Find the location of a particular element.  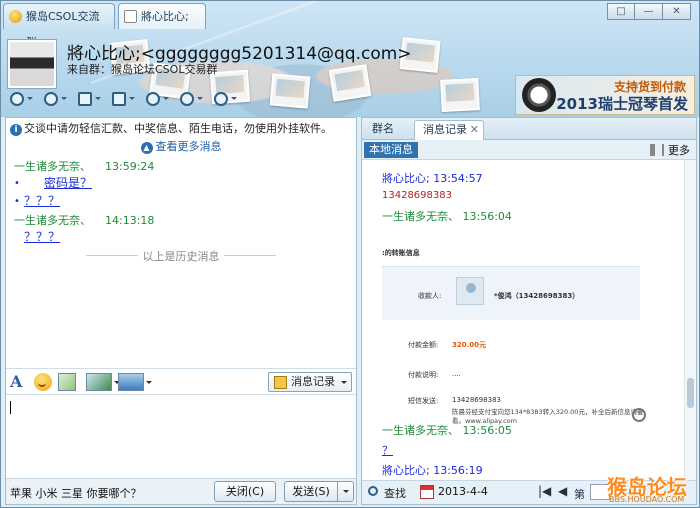

message-time: 14:13:18 is located at coordinates (130, 220).